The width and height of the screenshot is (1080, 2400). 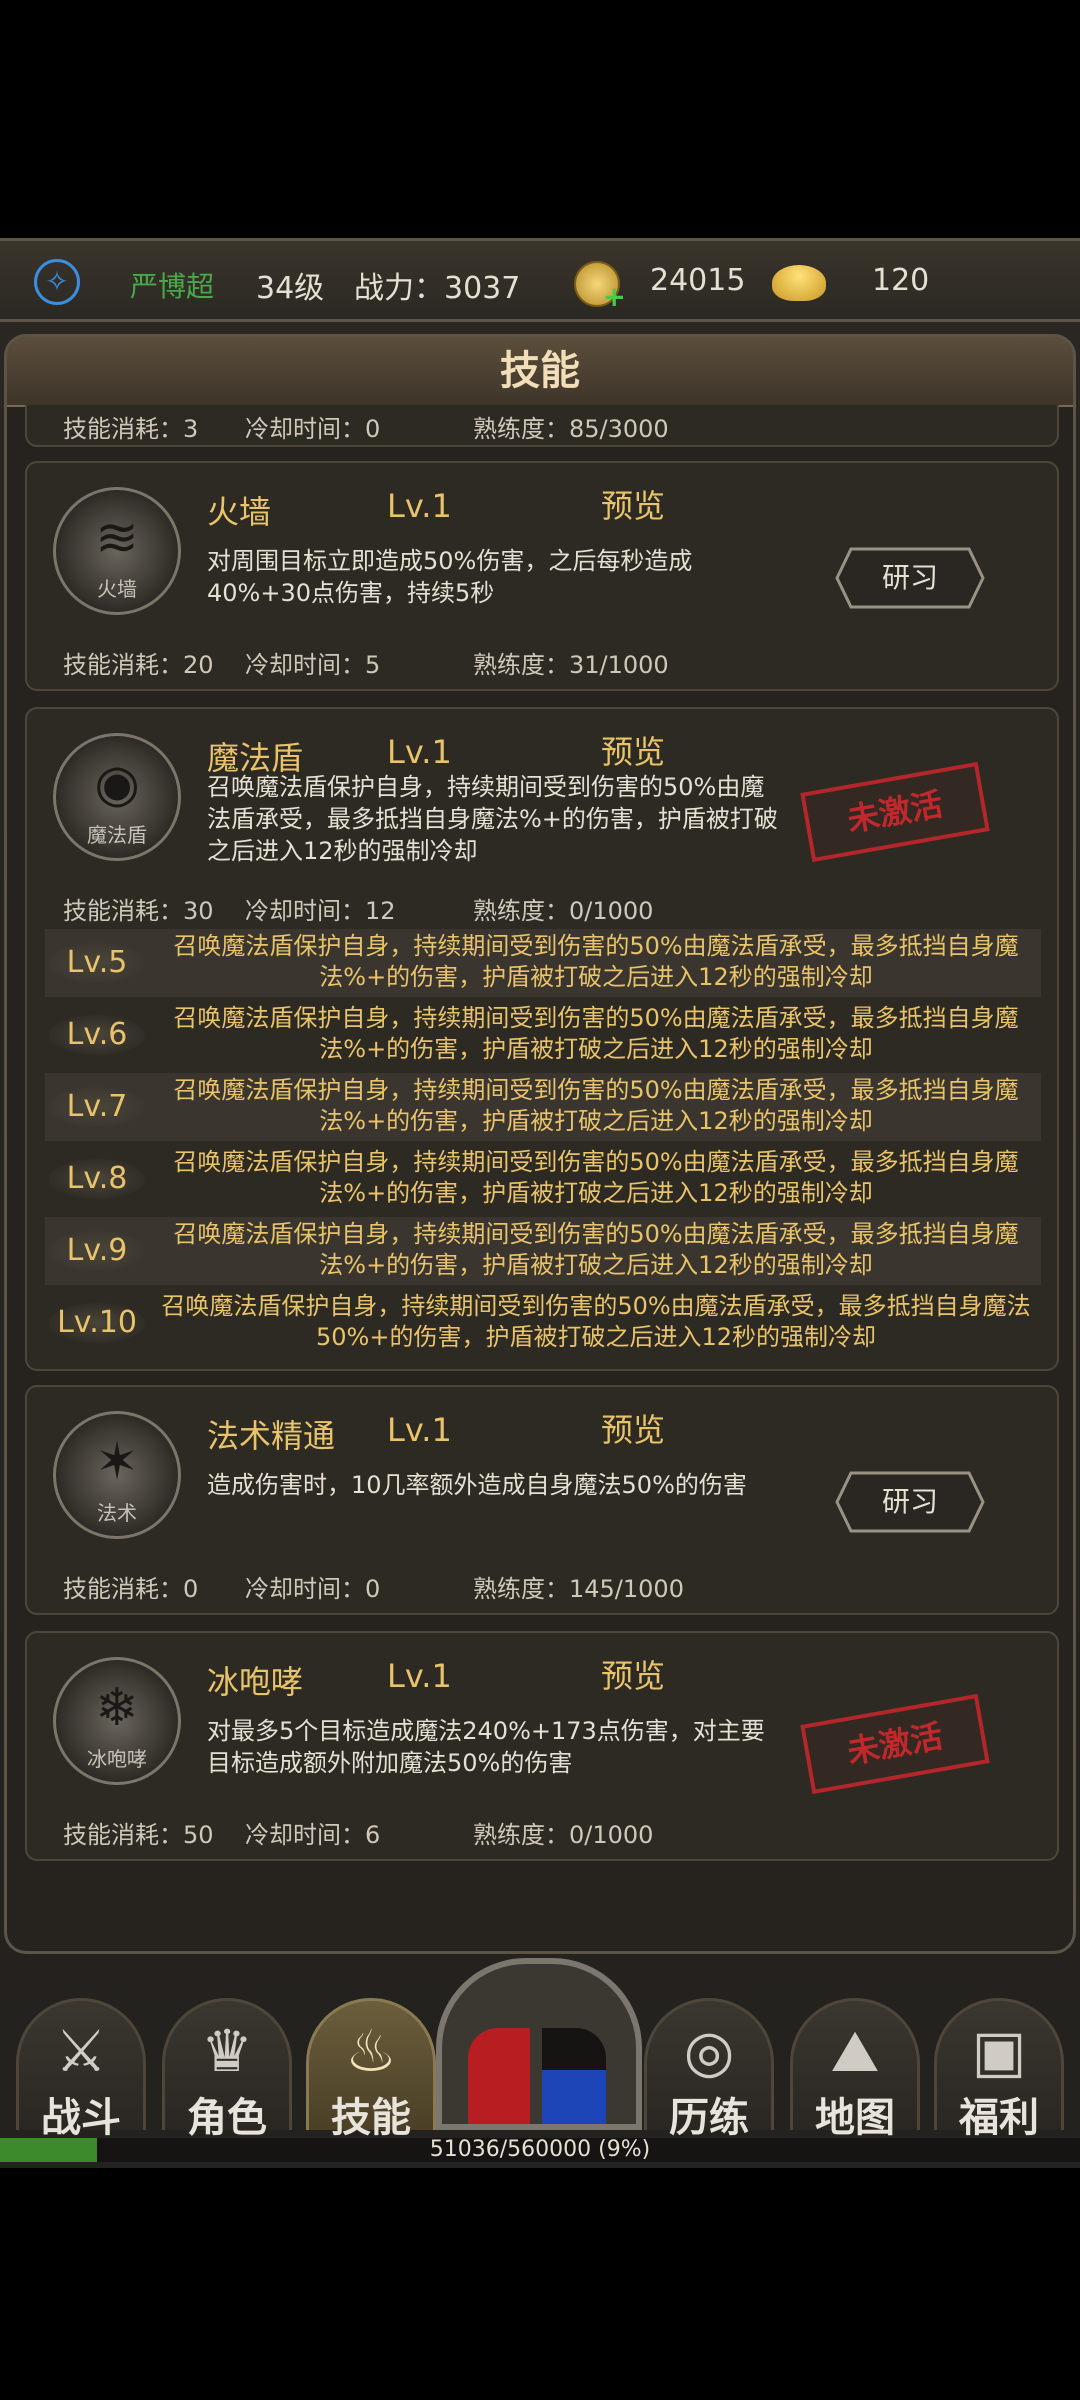 What do you see at coordinates (138, 911) in the screenshot?
I see `skill-cost: 技能消耗：30` at bounding box center [138, 911].